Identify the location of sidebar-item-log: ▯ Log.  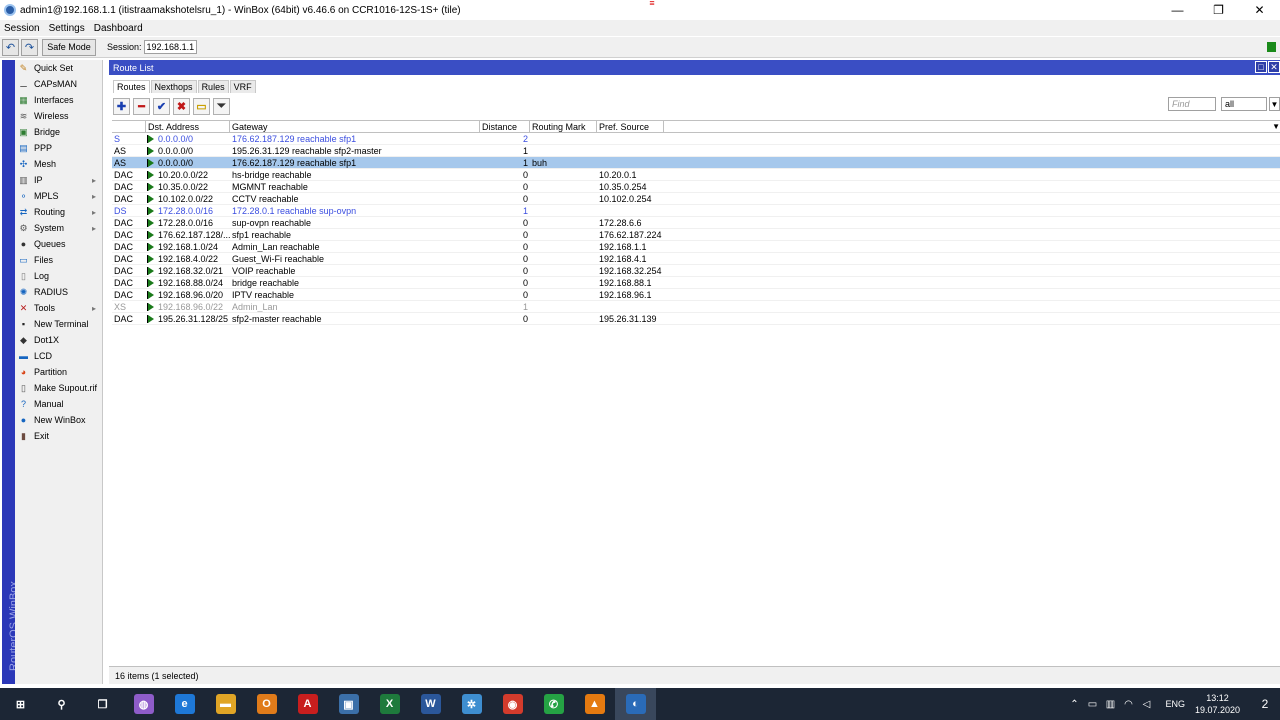
(58, 276).